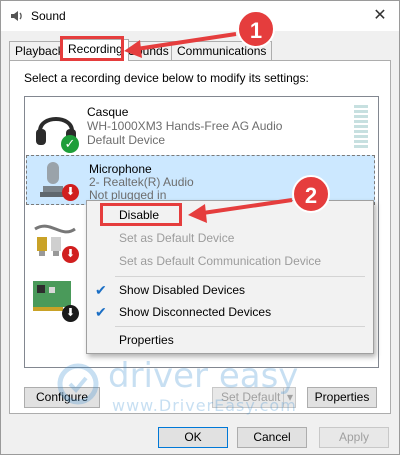 This screenshot has height=455, width=400. Describe the element at coordinates (183, 42) in the screenshot. I see `arrow-to-recording-tab` at that location.